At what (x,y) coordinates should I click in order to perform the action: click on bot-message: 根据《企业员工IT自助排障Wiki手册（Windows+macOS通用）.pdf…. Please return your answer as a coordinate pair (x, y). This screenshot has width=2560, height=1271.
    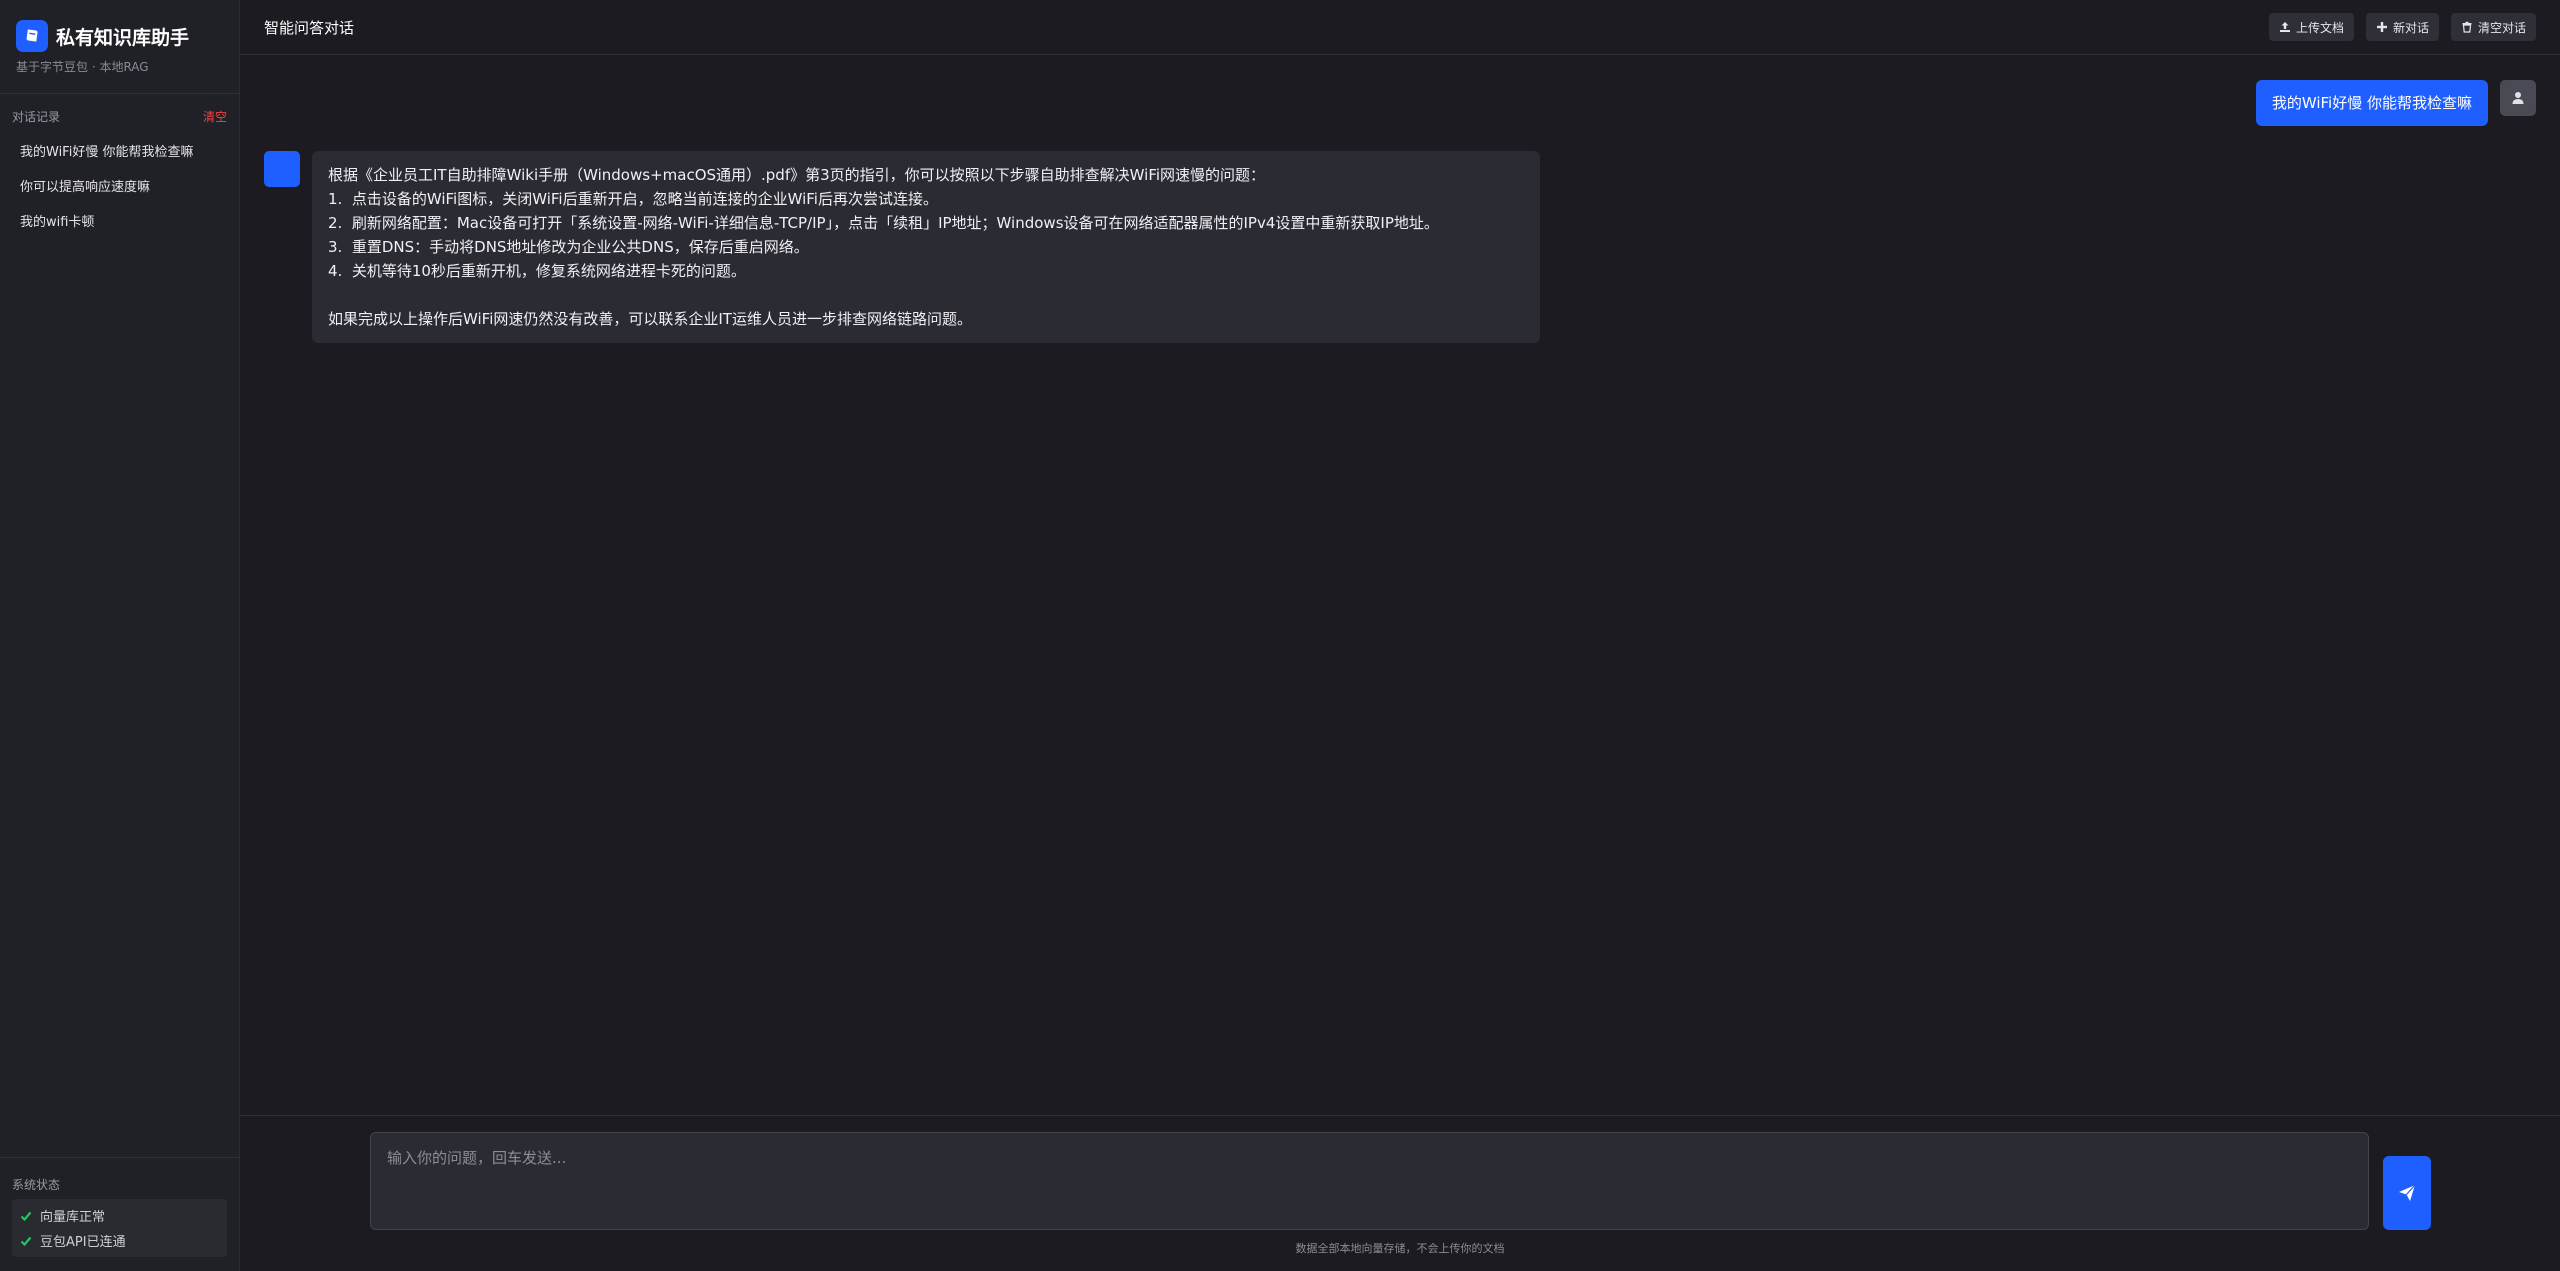
    Looking at the image, I should click on (902, 247).